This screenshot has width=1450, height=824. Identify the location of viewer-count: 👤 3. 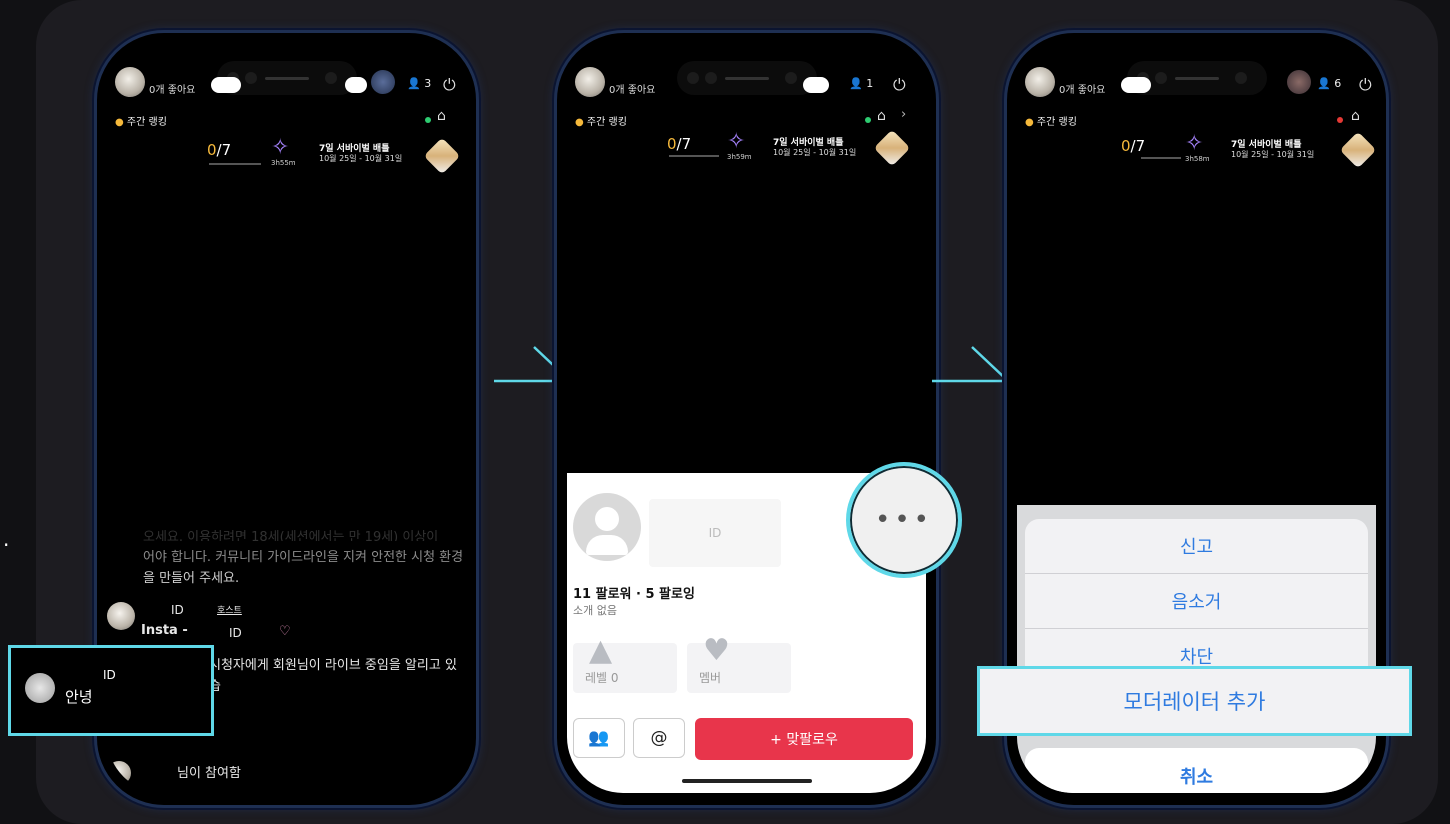
(419, 83).